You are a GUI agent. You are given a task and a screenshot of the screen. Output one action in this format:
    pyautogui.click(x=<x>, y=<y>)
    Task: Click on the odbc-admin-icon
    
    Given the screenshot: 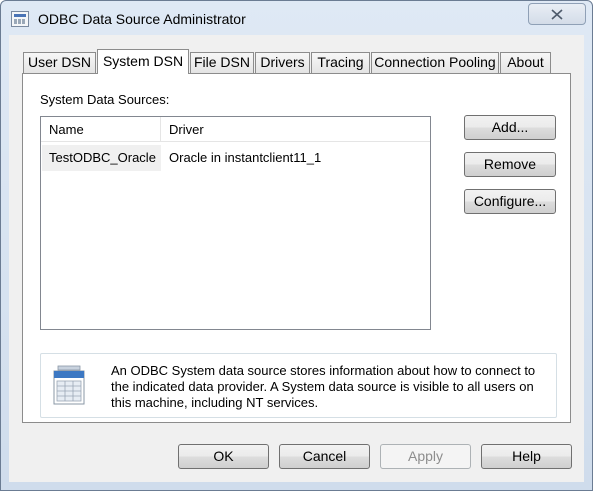 What is the action you would take?
    pyautogui.click(x=20, y=19)
    